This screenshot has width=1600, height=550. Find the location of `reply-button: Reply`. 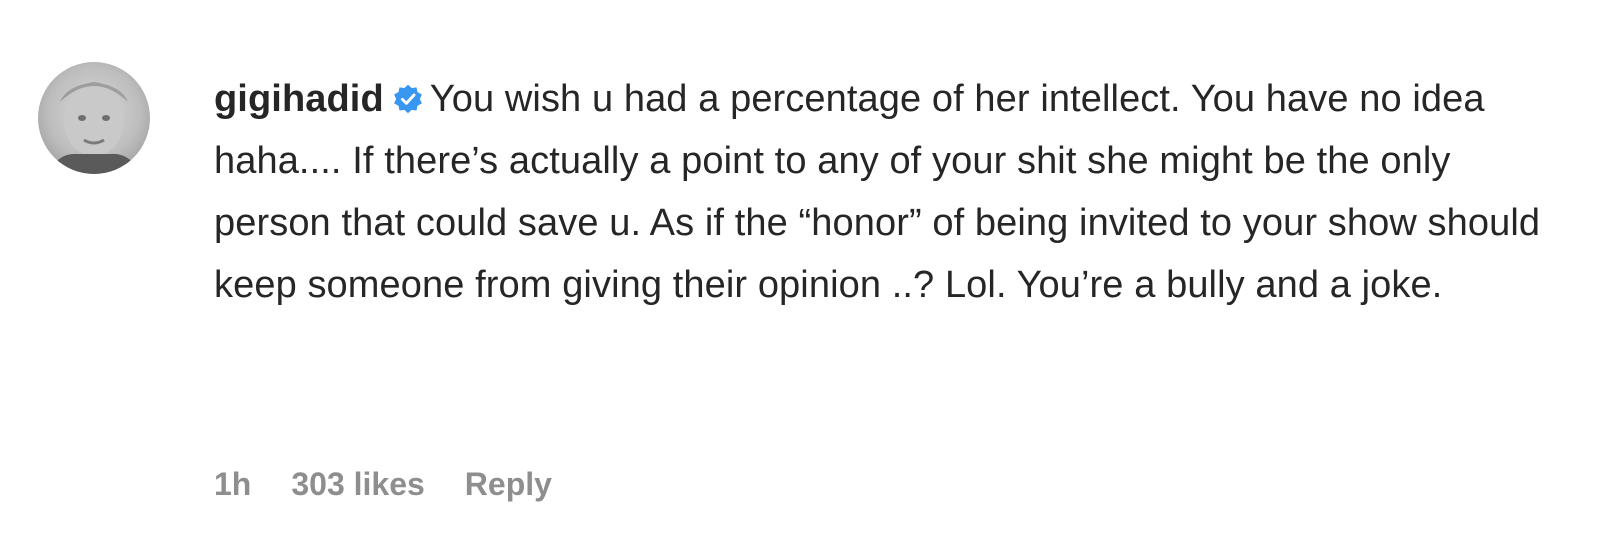

reply-button: Reply is located at coordinates (508, 484).